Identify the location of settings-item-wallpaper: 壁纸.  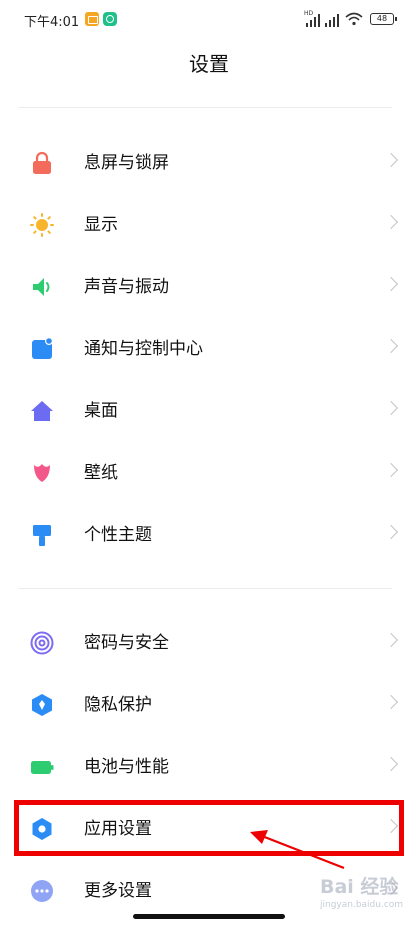
(209, 473).